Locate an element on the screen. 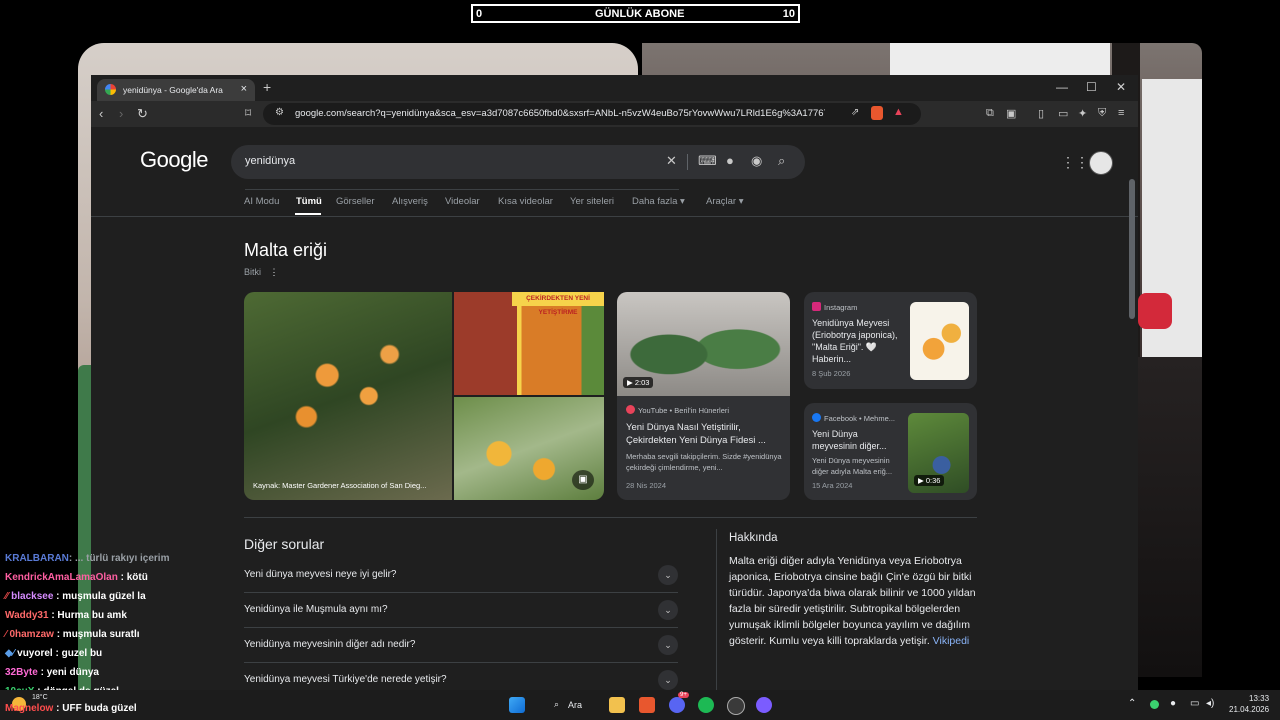  brave-shield-icon is located at coordinates (877, 113).